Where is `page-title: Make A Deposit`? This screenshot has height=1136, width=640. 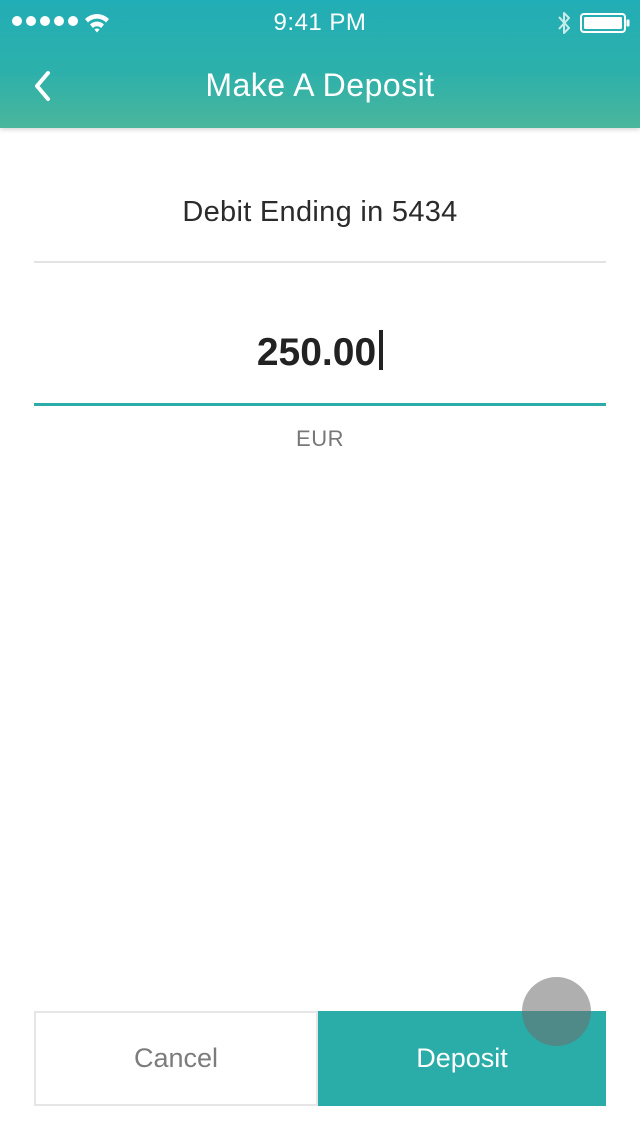
page-title: Make A Deposit is located at coordinates (320, 85).